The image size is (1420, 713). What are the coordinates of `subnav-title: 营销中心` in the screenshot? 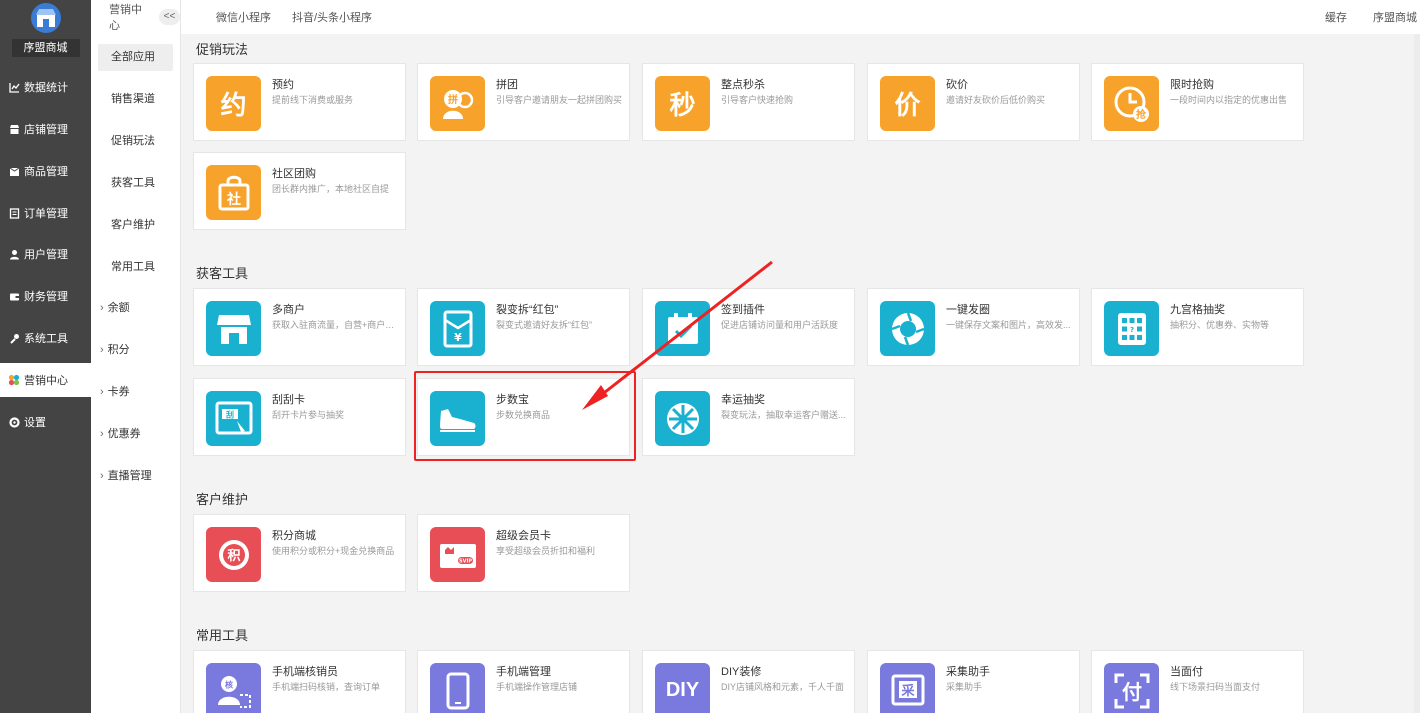 It's located at (125, 18).